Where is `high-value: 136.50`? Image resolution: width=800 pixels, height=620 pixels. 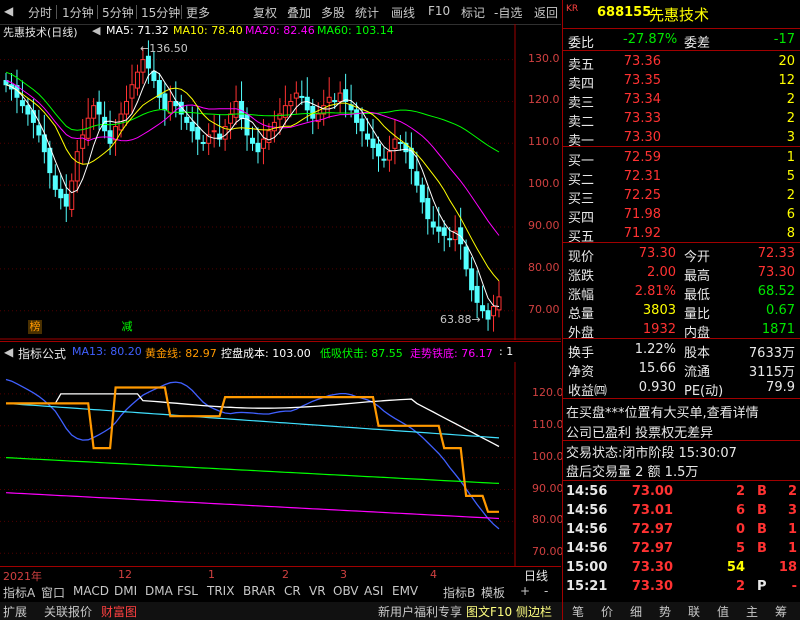 high-value: 136.50 is located at coordinates (168, 48).